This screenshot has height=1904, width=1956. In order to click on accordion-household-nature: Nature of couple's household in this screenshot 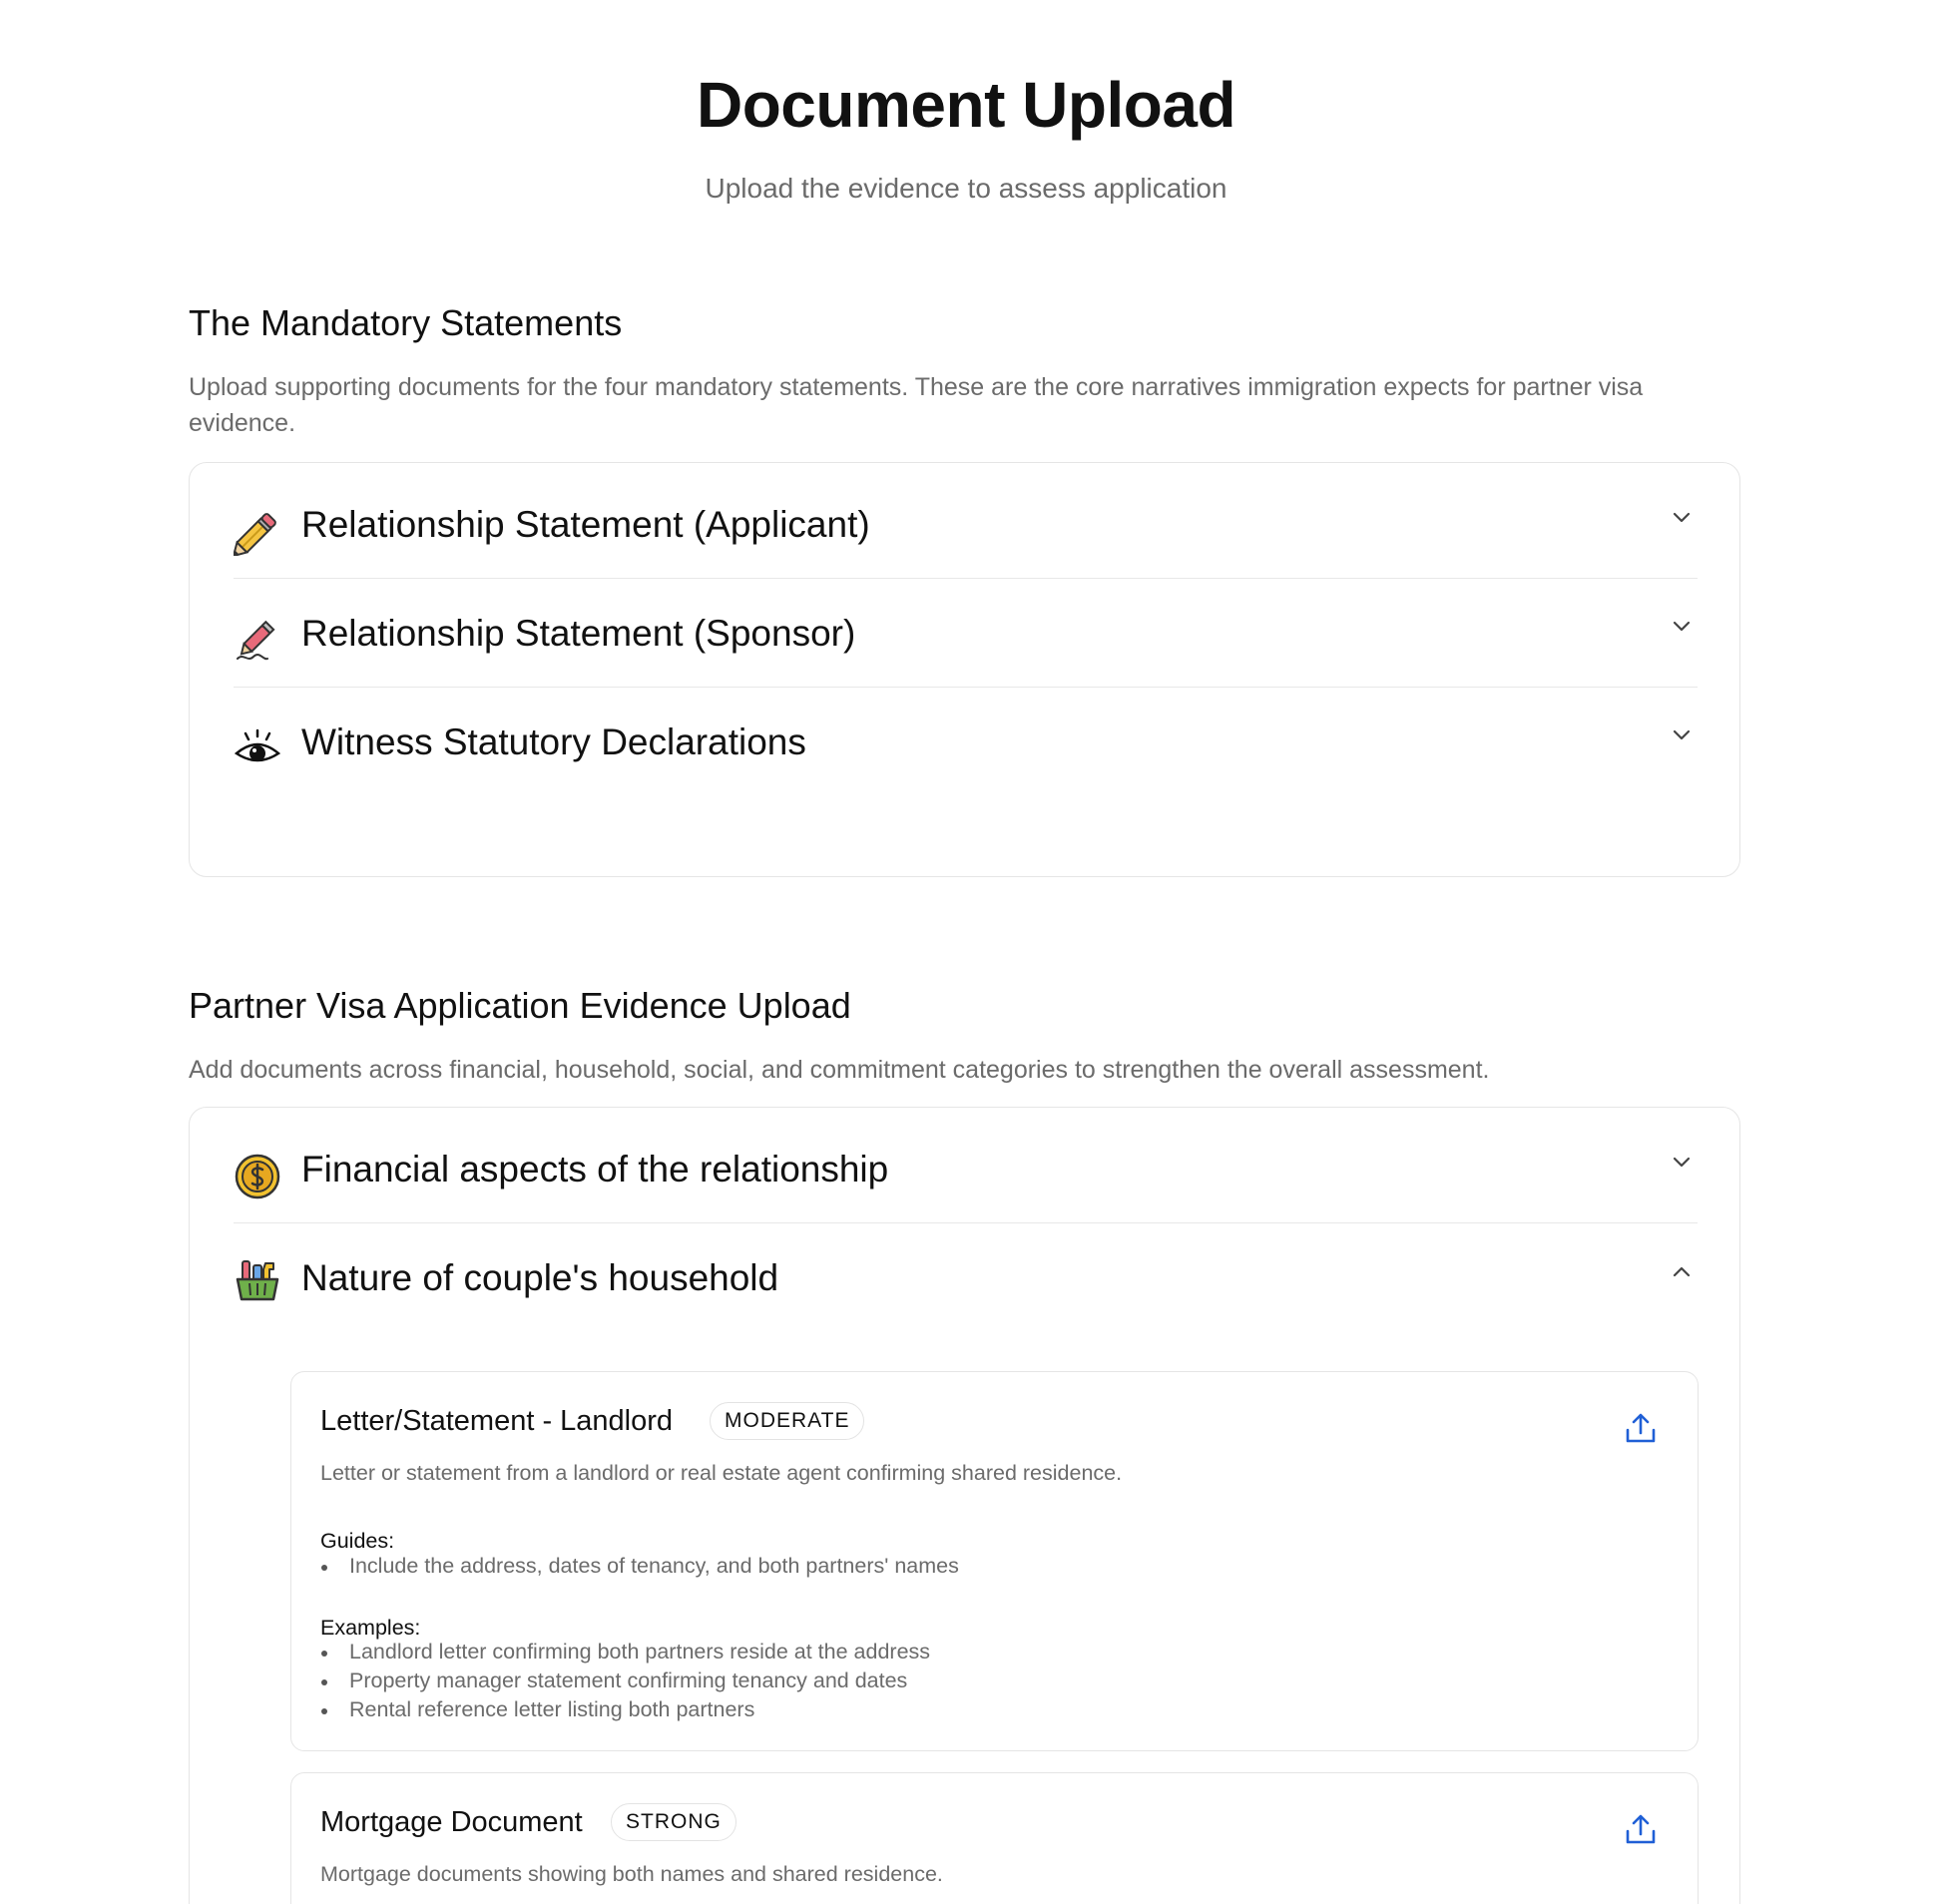, I will do `click(966, 1277)`.